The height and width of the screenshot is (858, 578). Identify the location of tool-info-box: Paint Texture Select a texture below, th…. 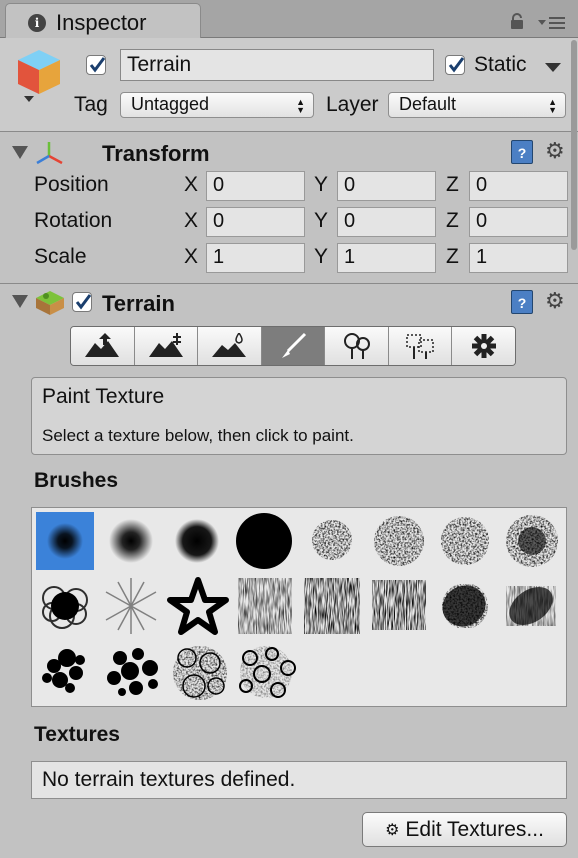
(299, 416).